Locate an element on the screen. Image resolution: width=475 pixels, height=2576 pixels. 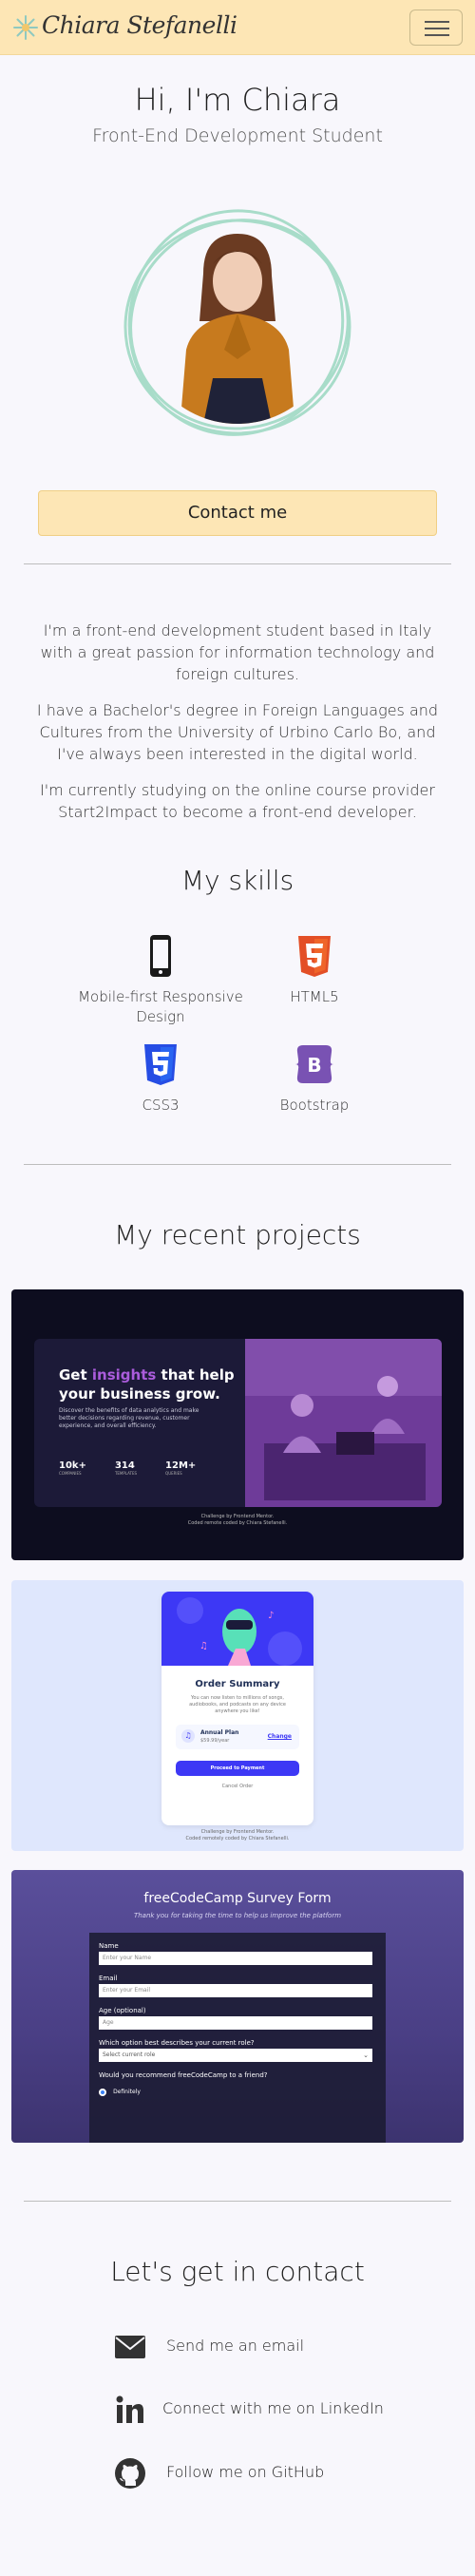
name-input: Enter your Name is located at coordinates (235, 1958).